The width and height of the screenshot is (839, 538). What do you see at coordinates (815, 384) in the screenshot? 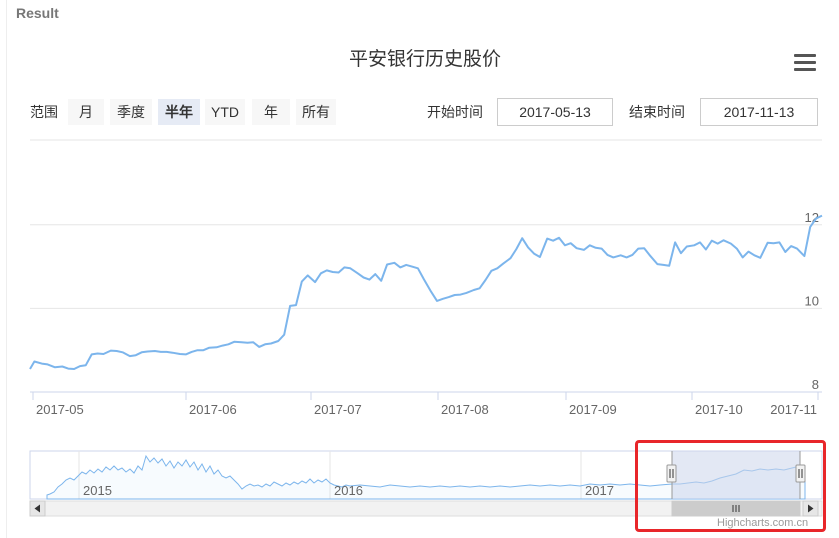
I see `y-tick-label: 8` at bounding box center [815, 384].